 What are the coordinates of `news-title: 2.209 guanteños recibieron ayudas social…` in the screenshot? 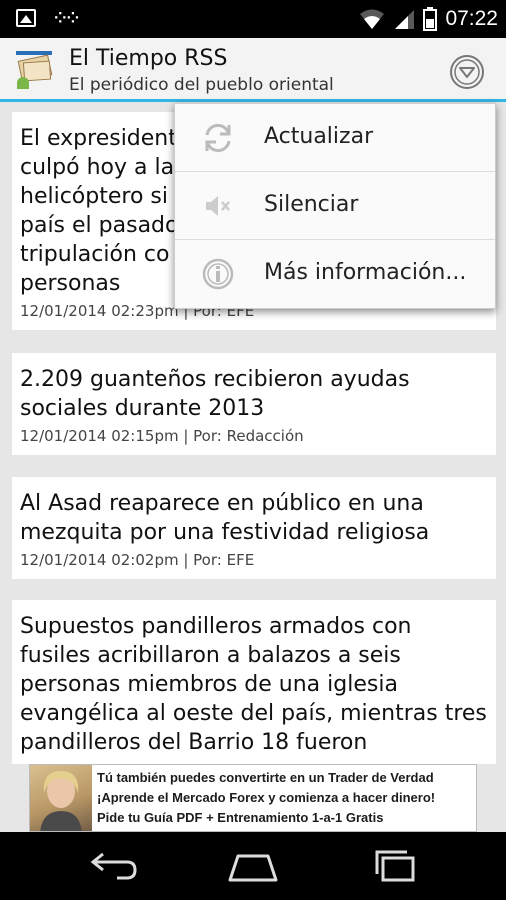 It's located at (215, 394).